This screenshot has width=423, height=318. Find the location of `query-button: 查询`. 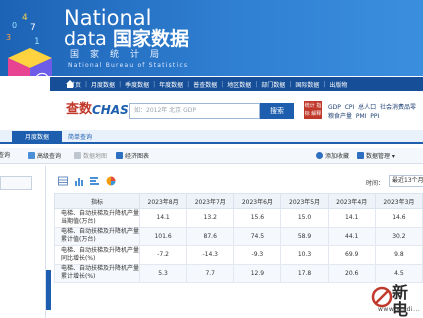

query-button: 查询 is located at coordinates (5, 156).